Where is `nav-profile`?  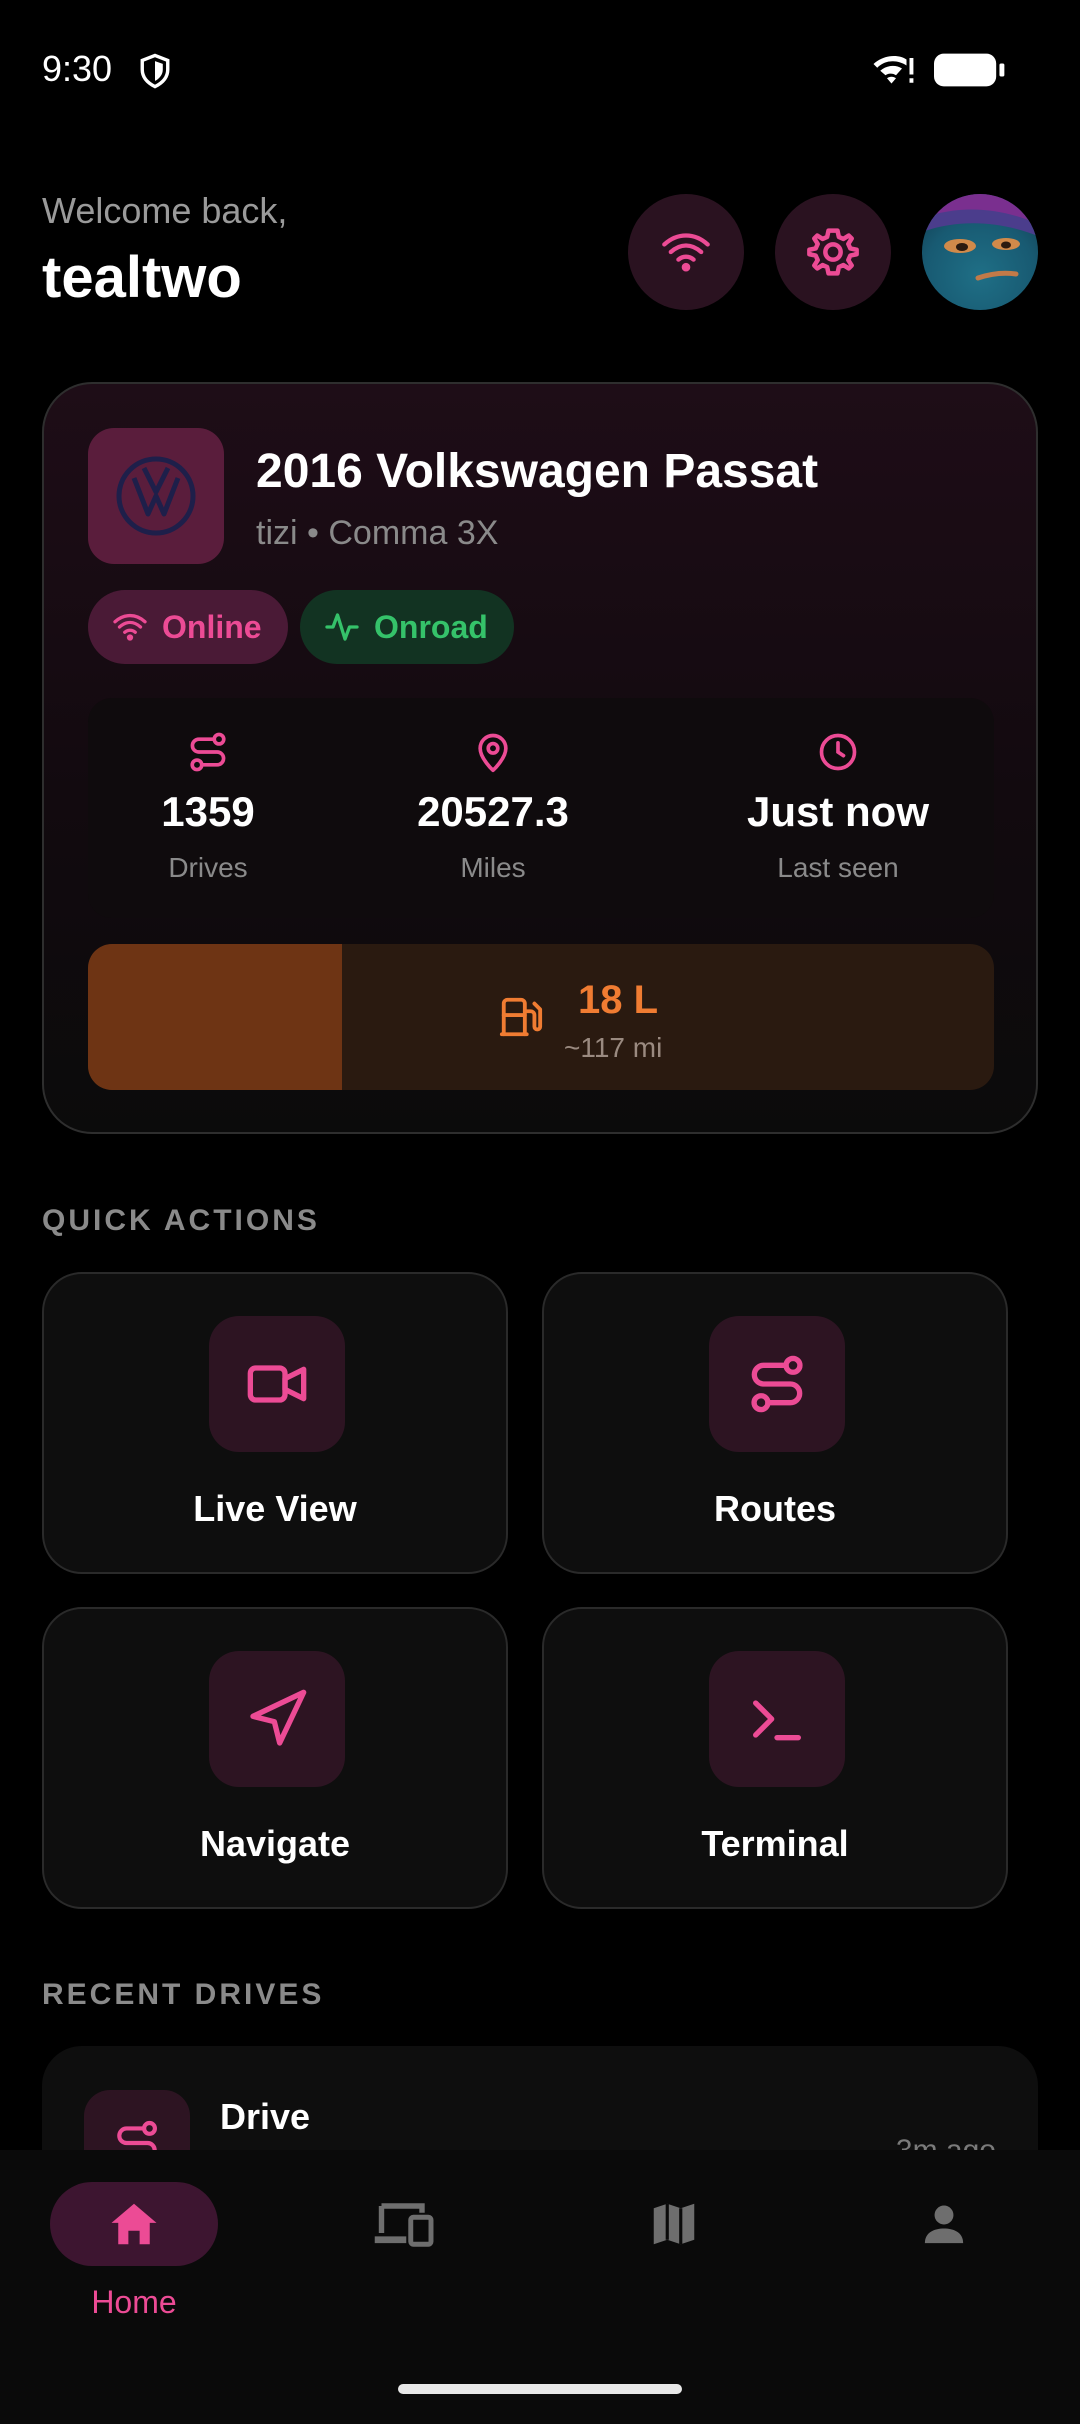 nav-profile is located at coordinates (944, 2262).